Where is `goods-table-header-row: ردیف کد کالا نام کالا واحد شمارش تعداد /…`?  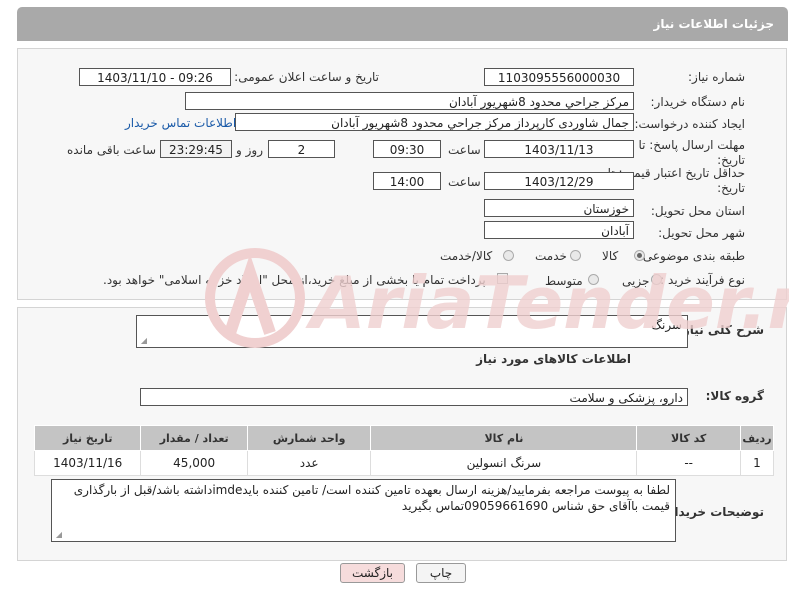
goods-table-header-row: ردیف کد کالا نام کالا واحد شمارش تعداد /… is located at coordinates (404, 438).